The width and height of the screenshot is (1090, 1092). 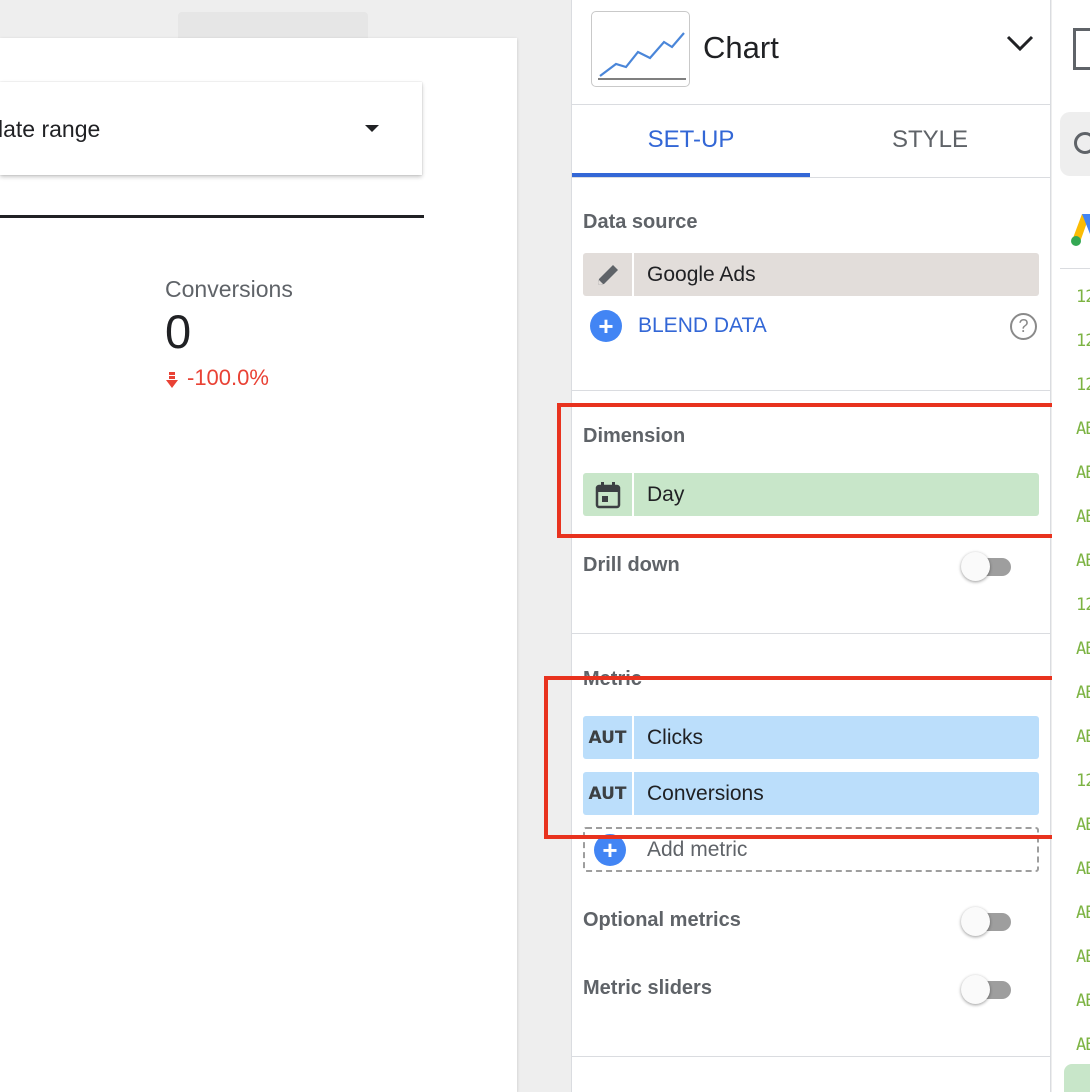 I want to click on strip-divider, so click(x=1075, y=268).